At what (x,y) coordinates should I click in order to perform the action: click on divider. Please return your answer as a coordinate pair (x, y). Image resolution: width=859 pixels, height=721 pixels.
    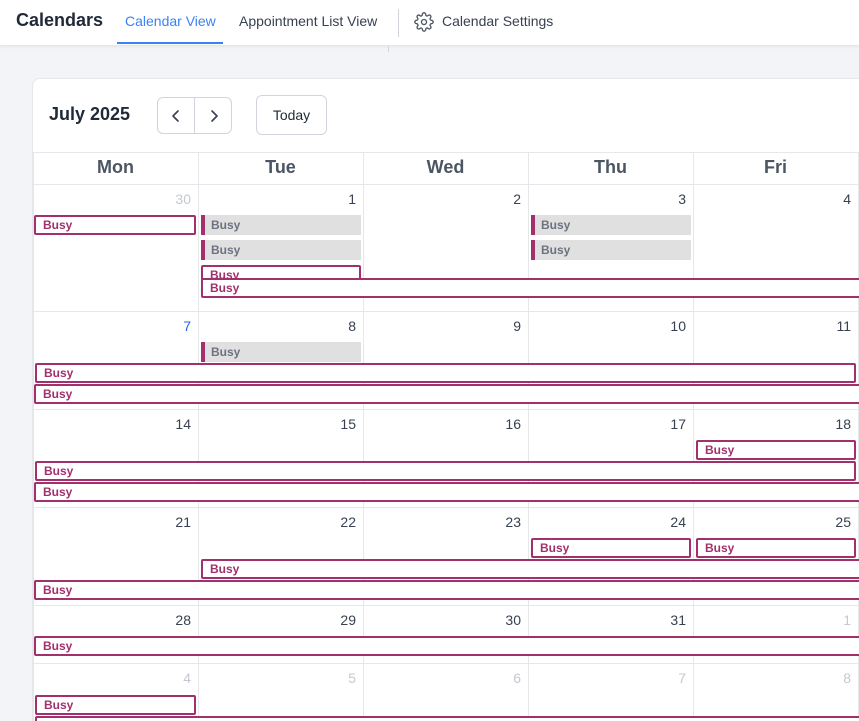
    Looking at the image, I should click on (388, 49).